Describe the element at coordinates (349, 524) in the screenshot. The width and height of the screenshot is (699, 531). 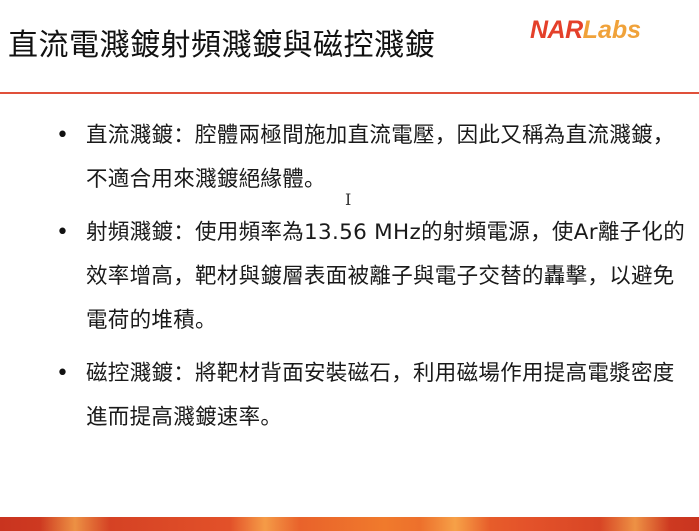
I see `footer-bar` at that location.